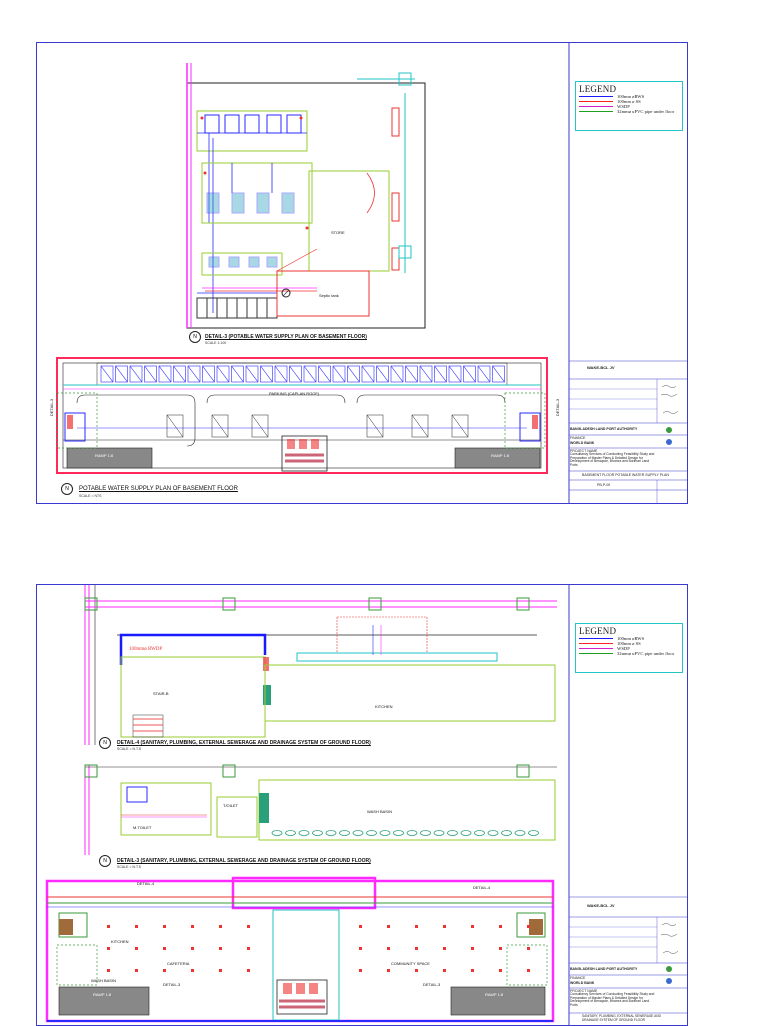 This screenshot has height=1026, width=768. I want to click on room-label-toilet: T/OILET, so click(231, 805).